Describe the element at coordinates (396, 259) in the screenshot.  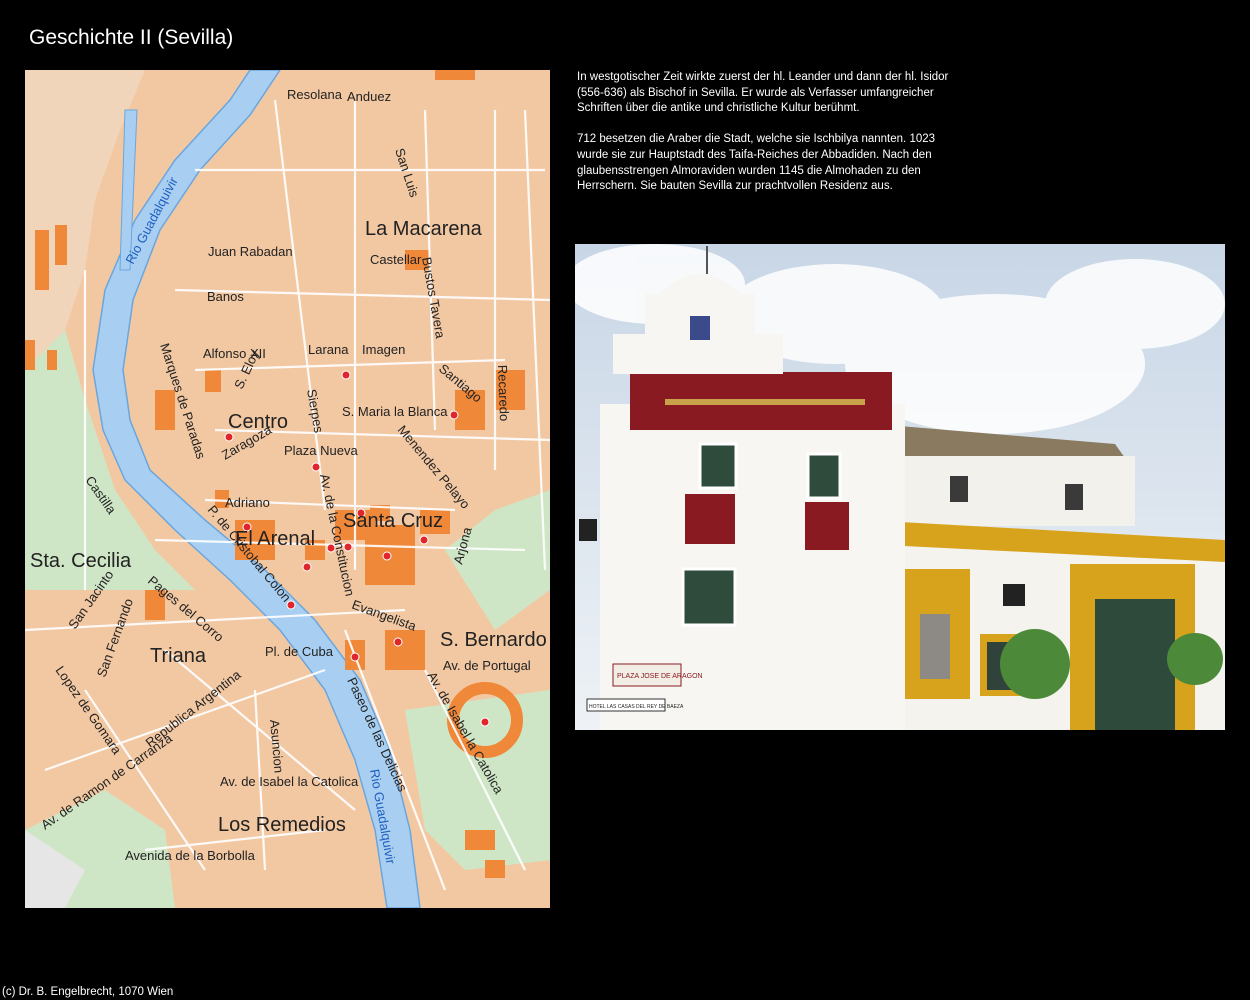
I see `map-street-castellar: Castellar` at that location.